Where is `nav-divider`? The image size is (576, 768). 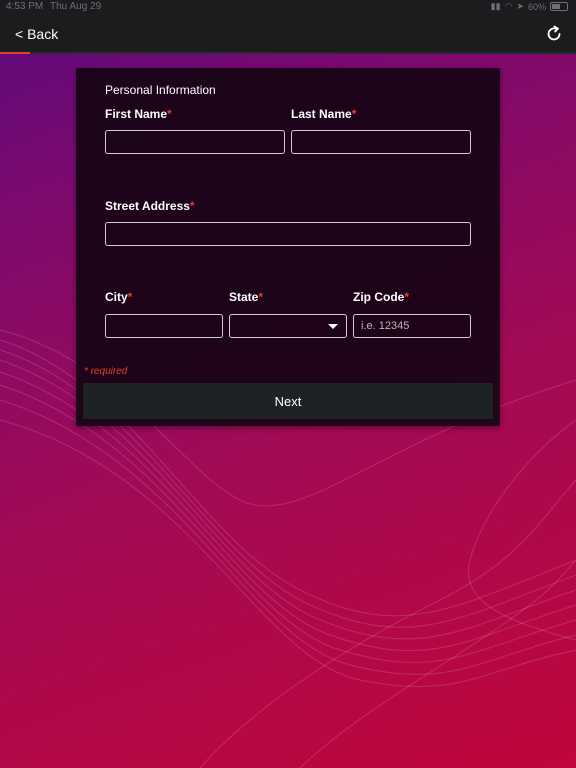
nav-divider is located at coordinates (288, 53).